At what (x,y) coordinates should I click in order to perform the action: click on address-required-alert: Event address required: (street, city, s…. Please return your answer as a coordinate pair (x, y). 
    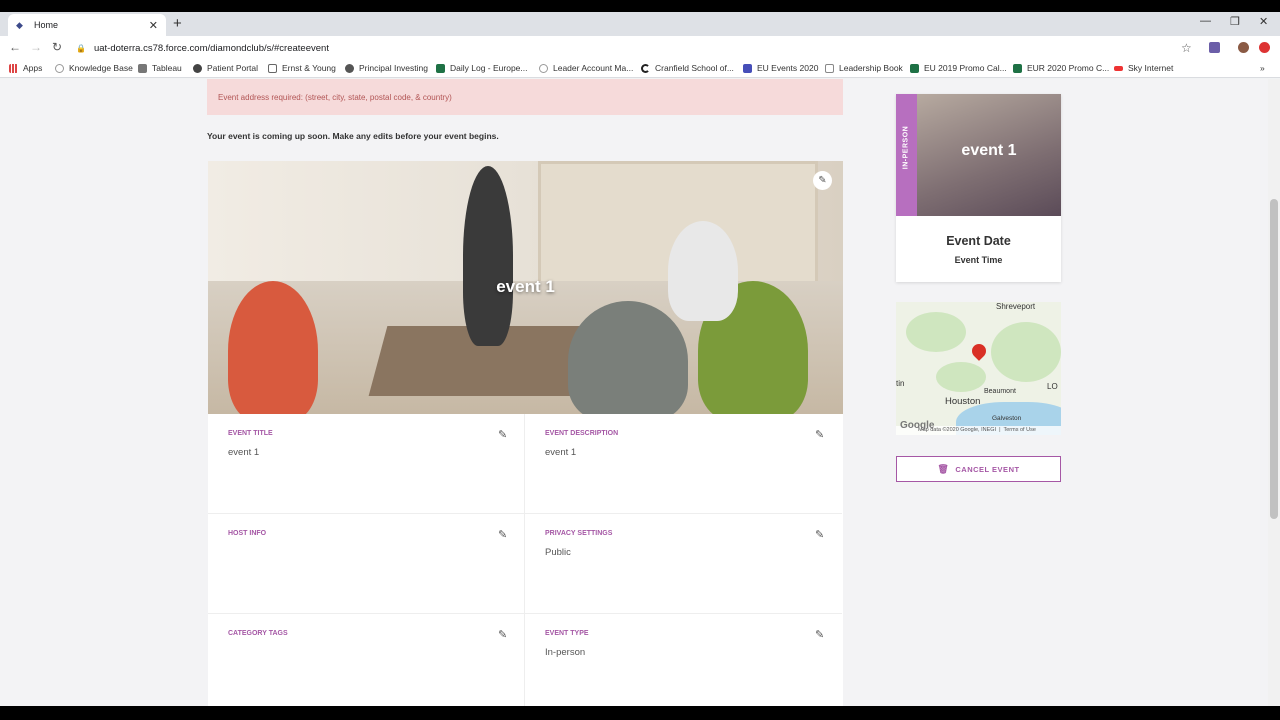
    Looking at the image, I should click on (525, 97).